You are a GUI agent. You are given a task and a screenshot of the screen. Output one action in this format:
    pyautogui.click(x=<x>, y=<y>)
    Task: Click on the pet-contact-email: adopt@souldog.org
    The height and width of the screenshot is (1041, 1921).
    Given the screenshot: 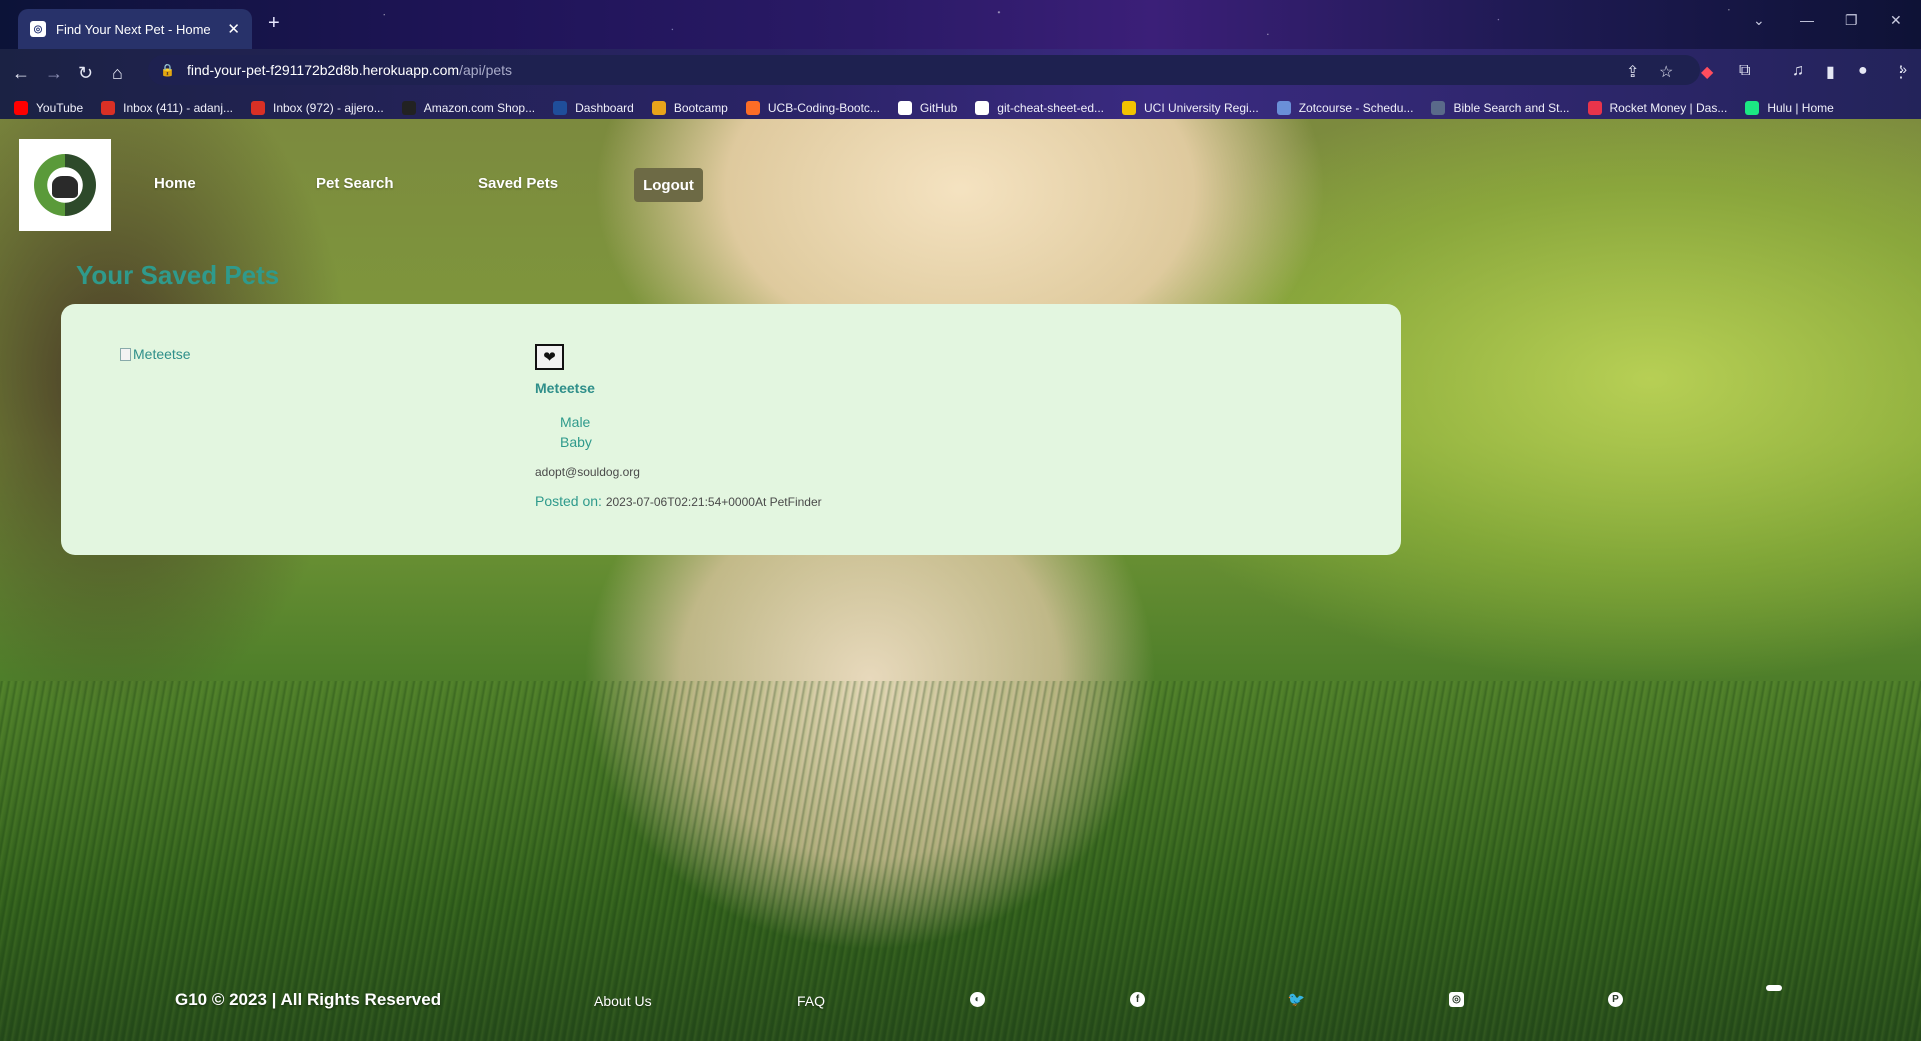 What is the action you would take?
    pyautogui.click(x=587, y=472)
    